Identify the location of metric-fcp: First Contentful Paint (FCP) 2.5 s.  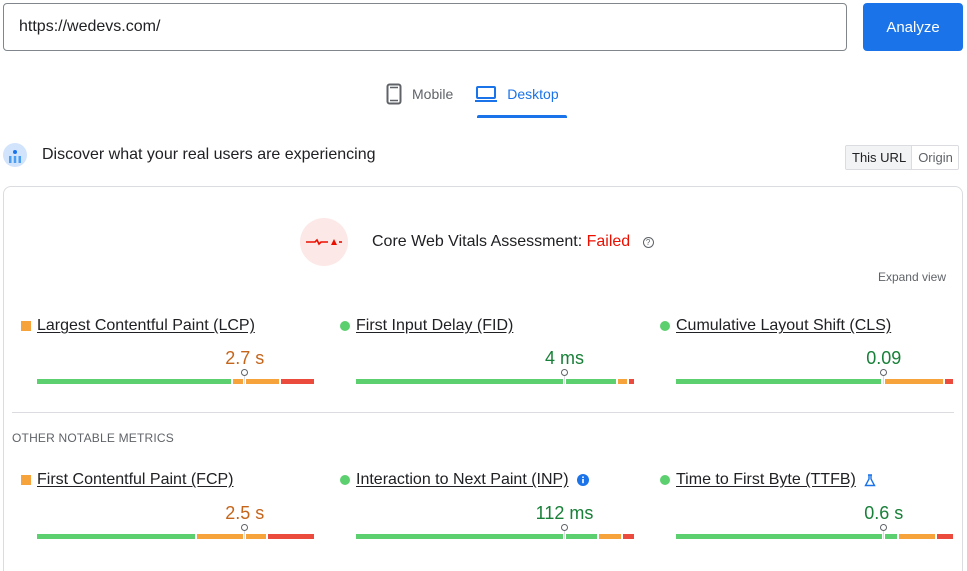
(167, 507).